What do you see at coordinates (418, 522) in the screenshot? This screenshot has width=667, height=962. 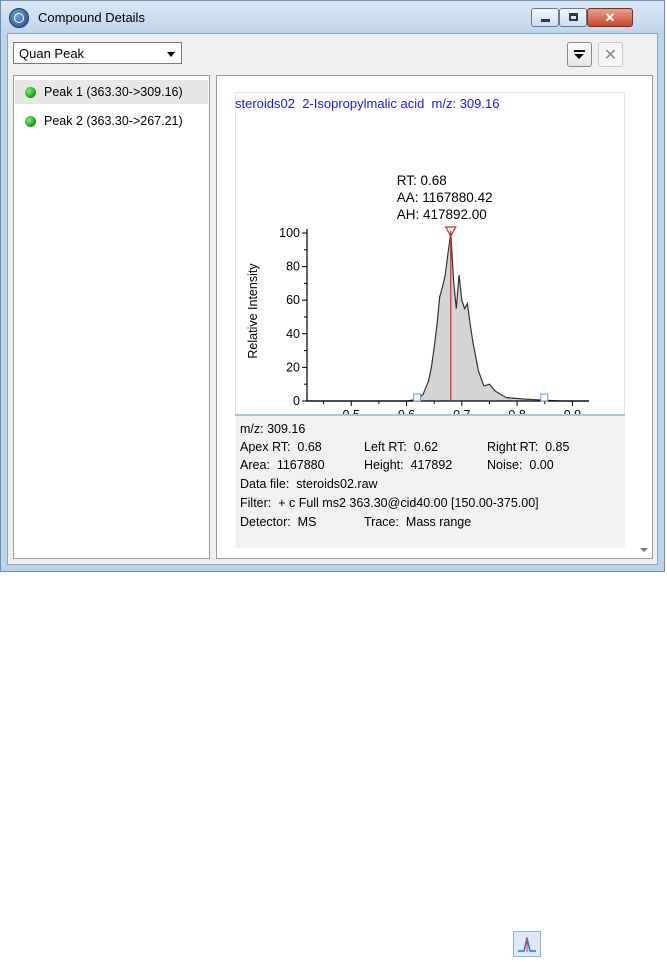 I see `trace-value: Trace: Mass range` at bounding box center [418, 522].